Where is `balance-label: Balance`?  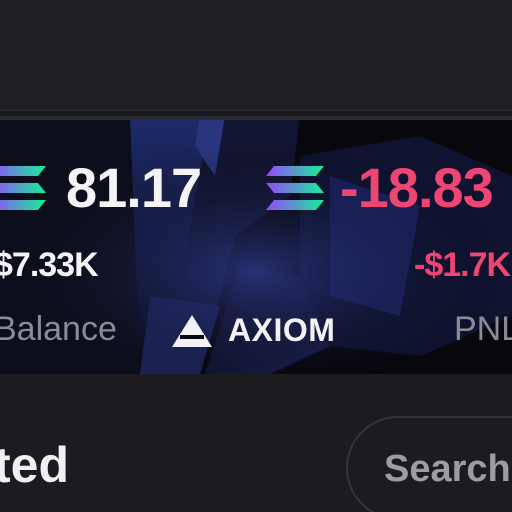 balance-label: Balance is located at coordinates (58, 329).